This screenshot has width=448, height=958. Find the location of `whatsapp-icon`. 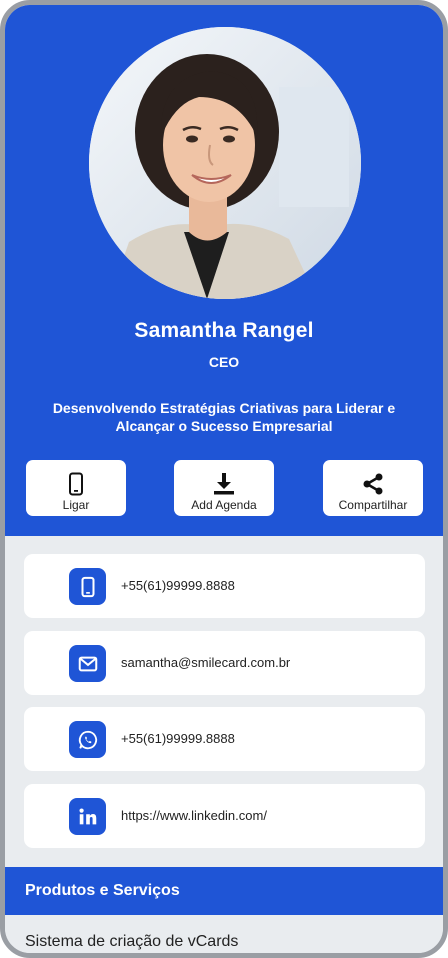

whatsapp-icon is located at coordinates (87, 739).